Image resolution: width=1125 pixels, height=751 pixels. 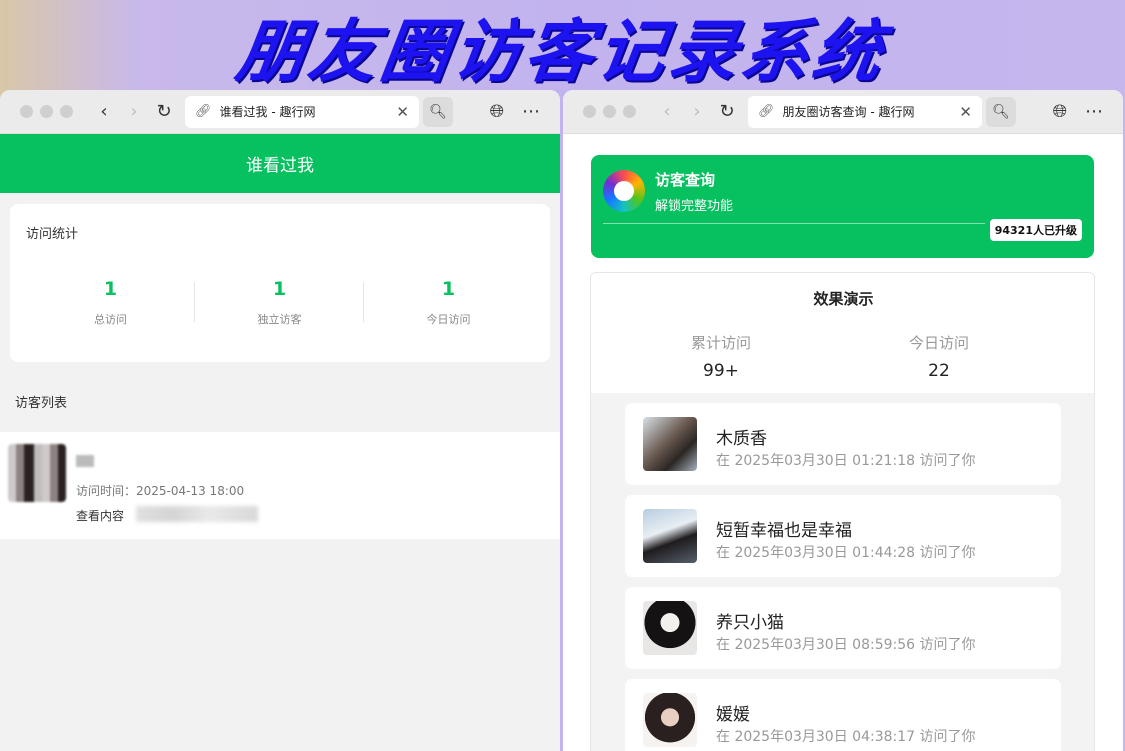 What do you see at coordinates (280, 485) in the screenshot?
I see `visitor-list-item: 访问时间：2025-04-13 18:00 查看内容` at bounding box center [280, 485].